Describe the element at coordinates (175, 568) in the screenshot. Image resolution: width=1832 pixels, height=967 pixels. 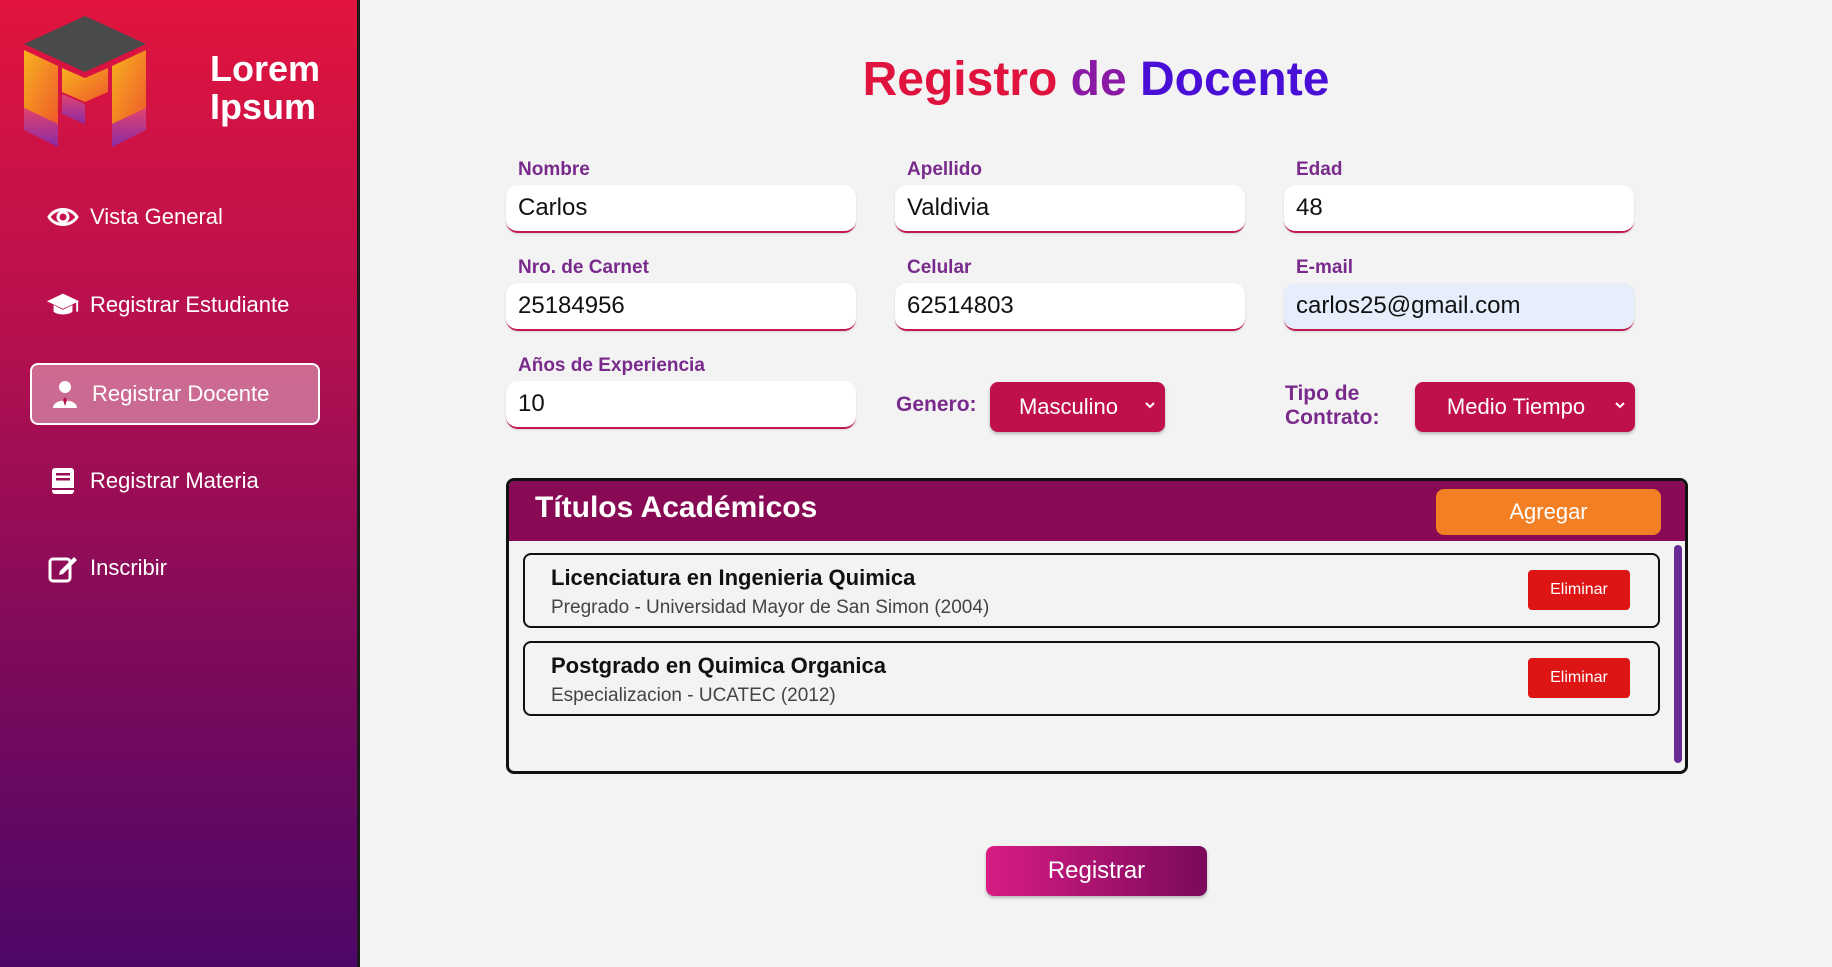
I see `sidebar-item-inscribir: Inscribir` at that location.